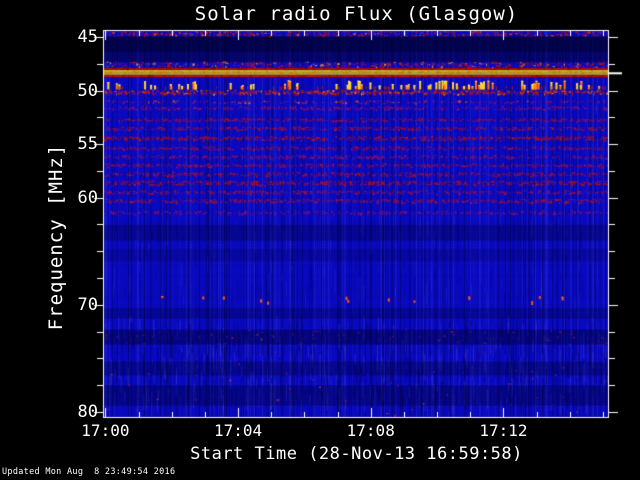  I want to click on y-tick-label: 70, so click(87, 304).